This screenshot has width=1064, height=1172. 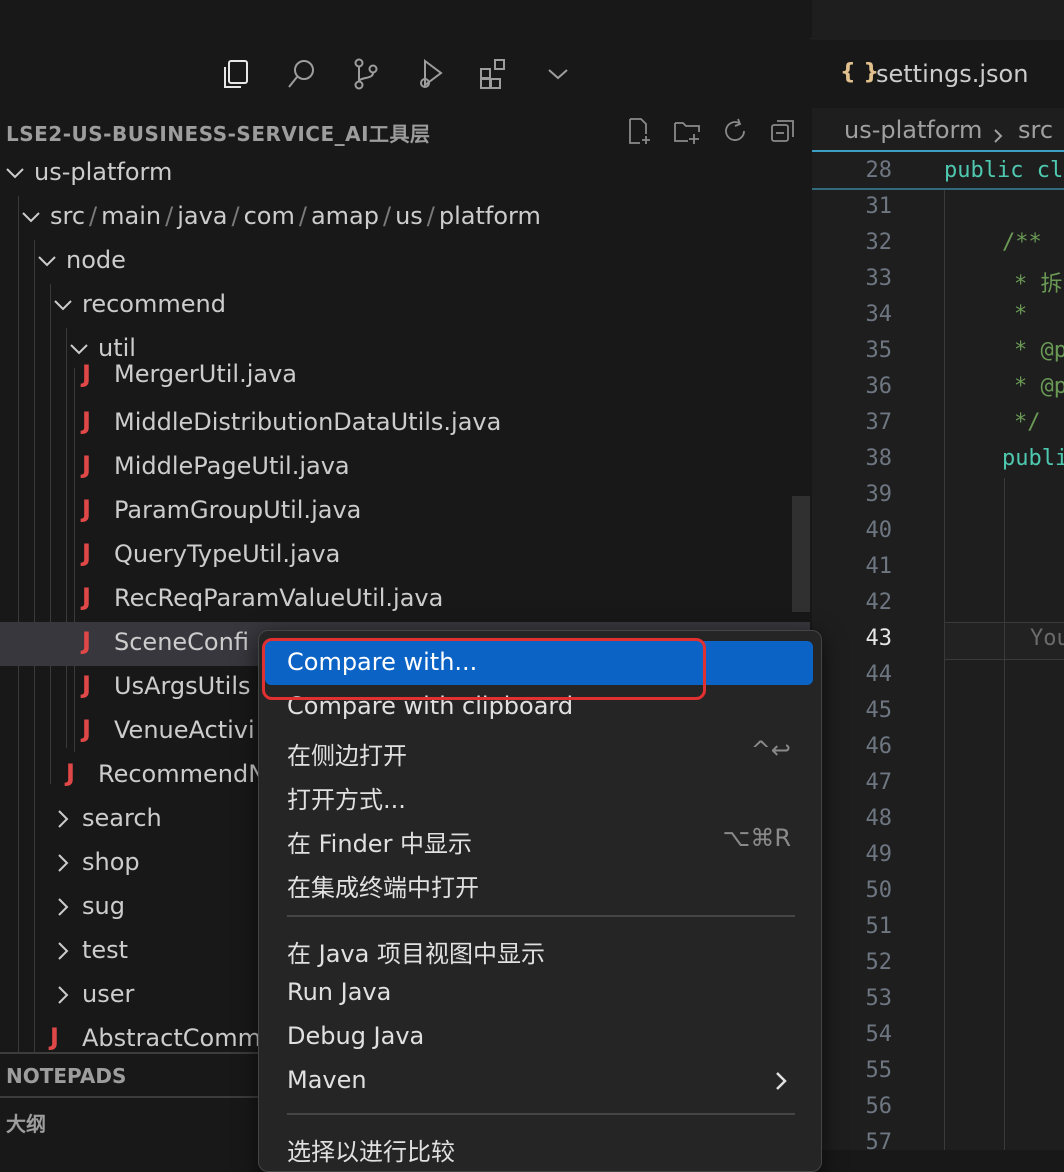 What do you see at coordinates (405, 306) in the screenshot?
I see `tree-folder-recommend: recommend` at bounding box center [405, 306].